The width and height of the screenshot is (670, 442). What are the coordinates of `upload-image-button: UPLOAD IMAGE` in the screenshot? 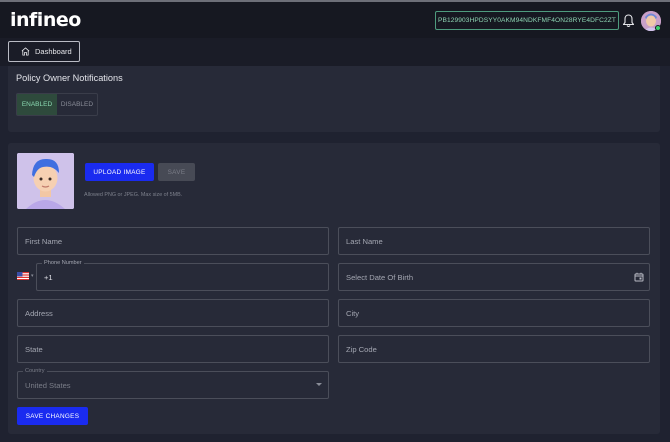 It's located at (119, 172).